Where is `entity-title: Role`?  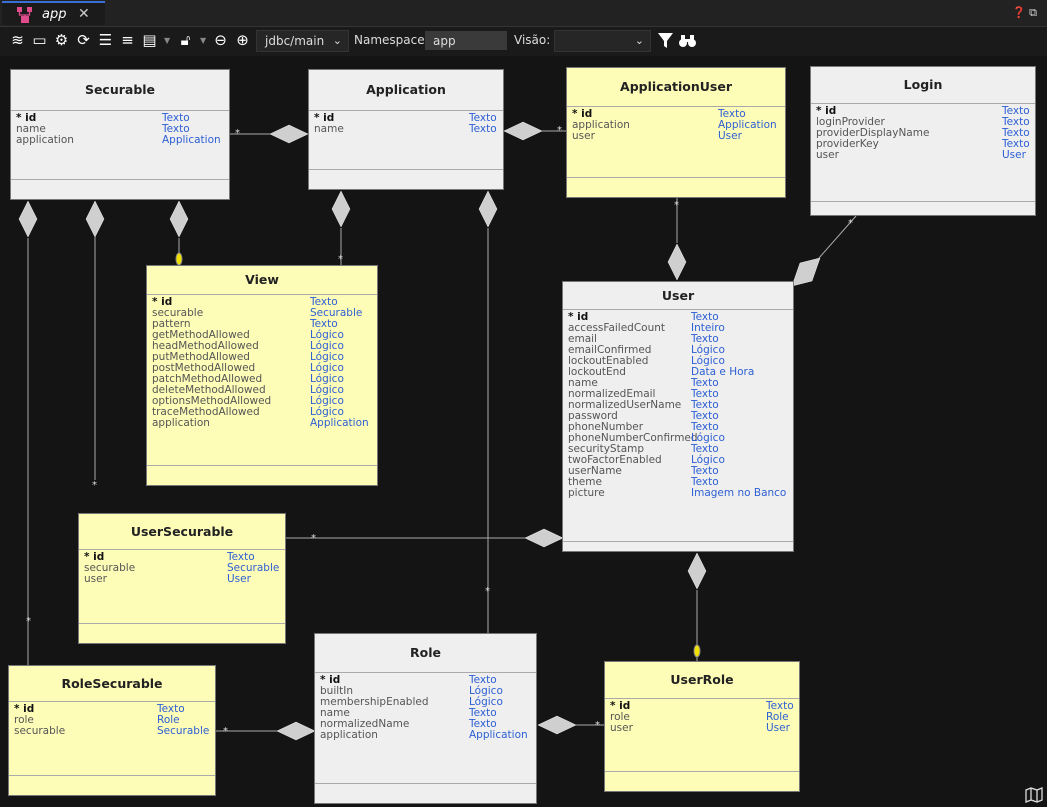
entity-title: Role is located at coordinates (425, 652).